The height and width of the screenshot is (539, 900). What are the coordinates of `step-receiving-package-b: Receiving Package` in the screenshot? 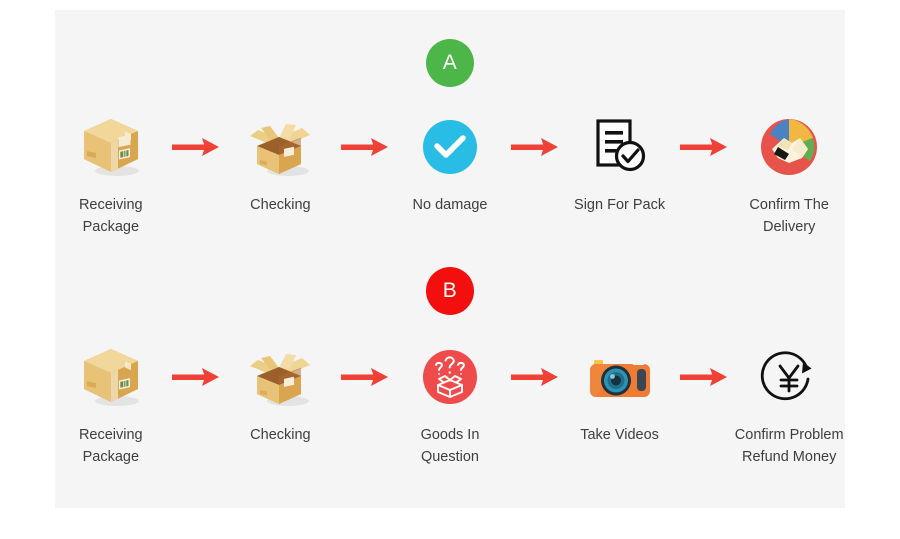 It's located at (111, 405).